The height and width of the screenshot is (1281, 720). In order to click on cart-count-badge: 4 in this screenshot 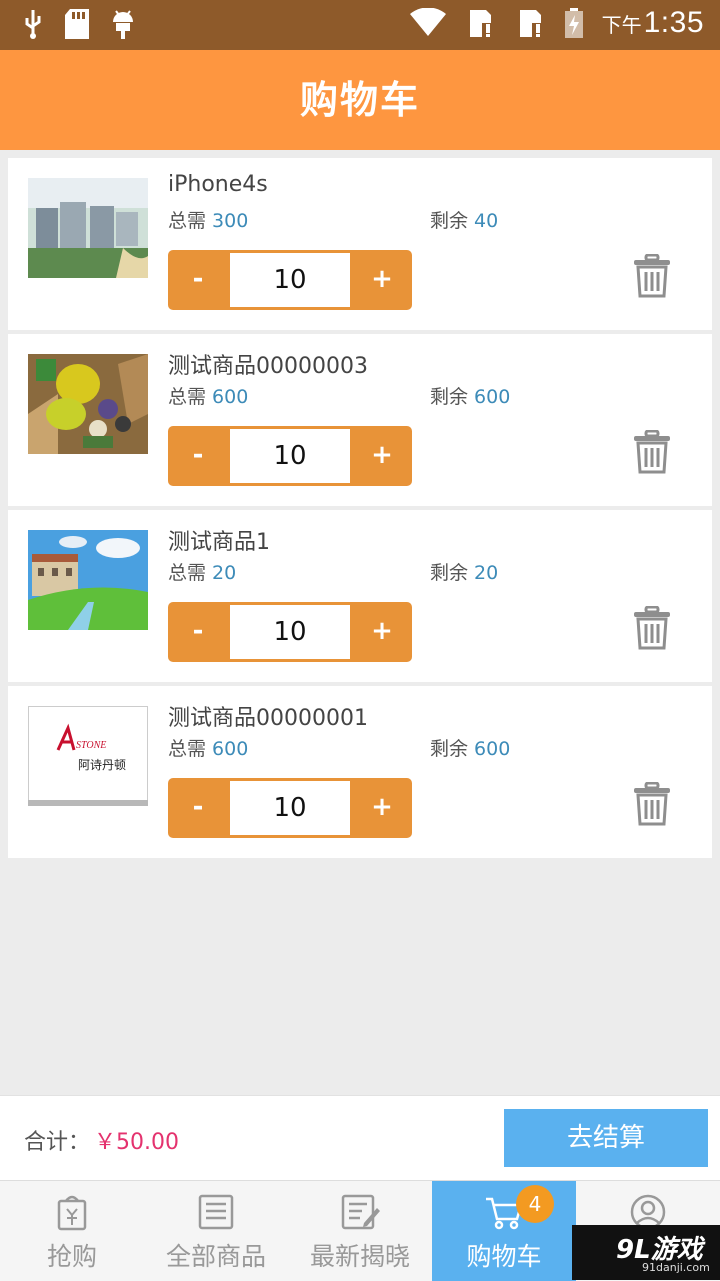, I will do `click(535, 1204)`.